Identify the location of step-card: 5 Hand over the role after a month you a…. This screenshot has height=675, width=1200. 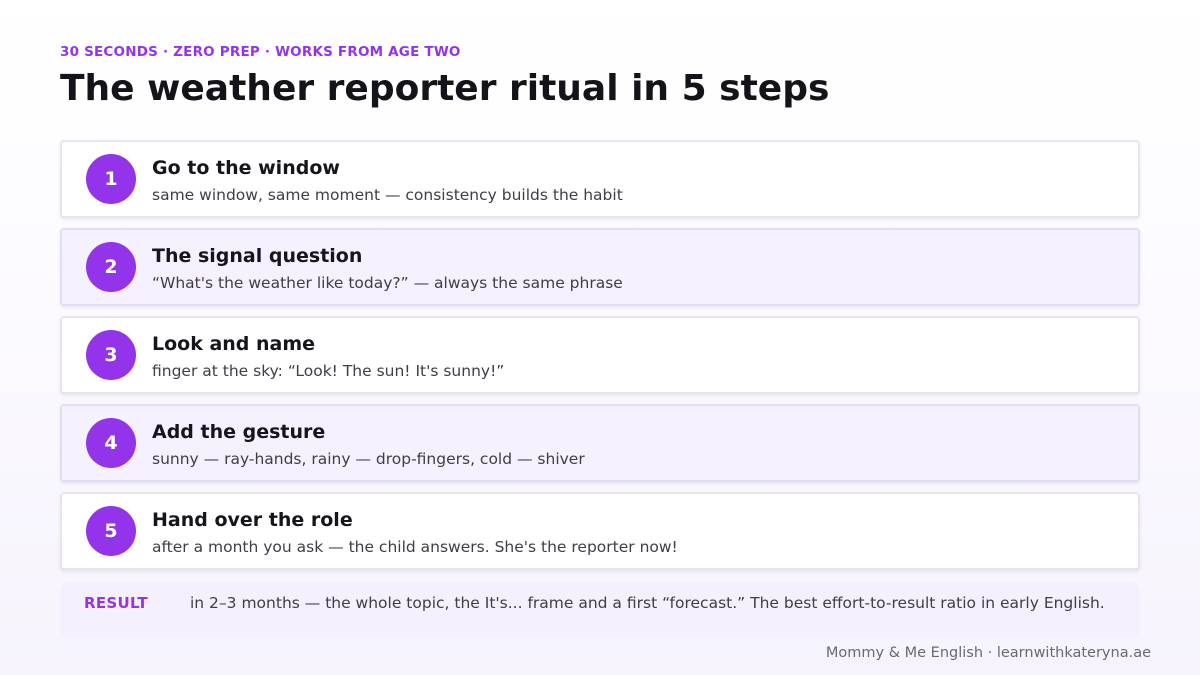
(600, 531).